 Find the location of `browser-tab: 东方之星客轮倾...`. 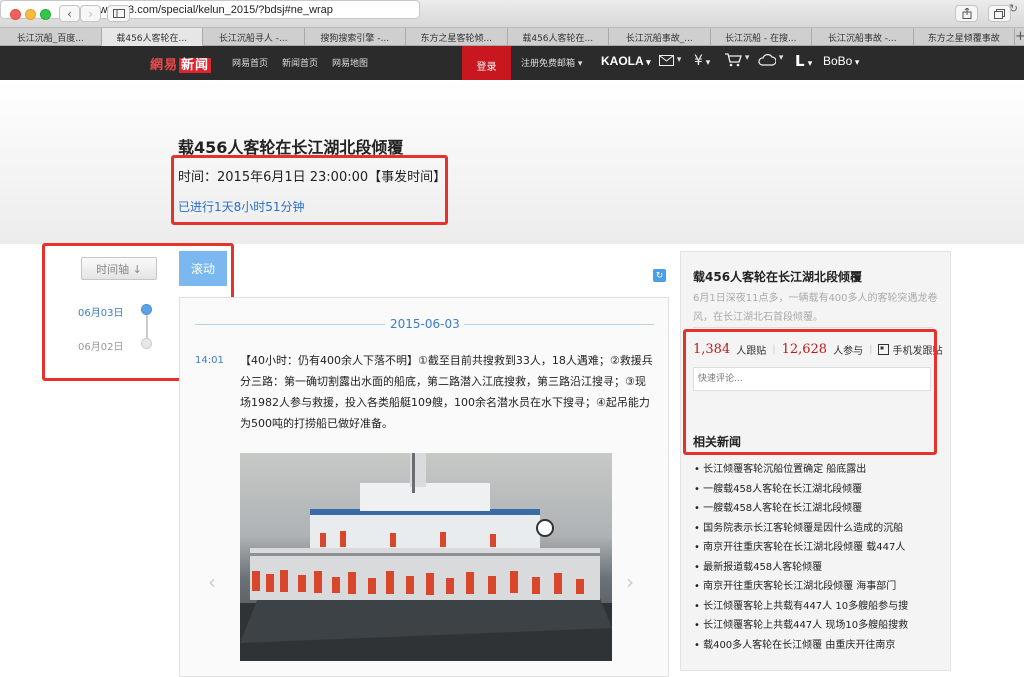

browser-tab: 东方之星客轮倾... is located at coordinates (457, 37).